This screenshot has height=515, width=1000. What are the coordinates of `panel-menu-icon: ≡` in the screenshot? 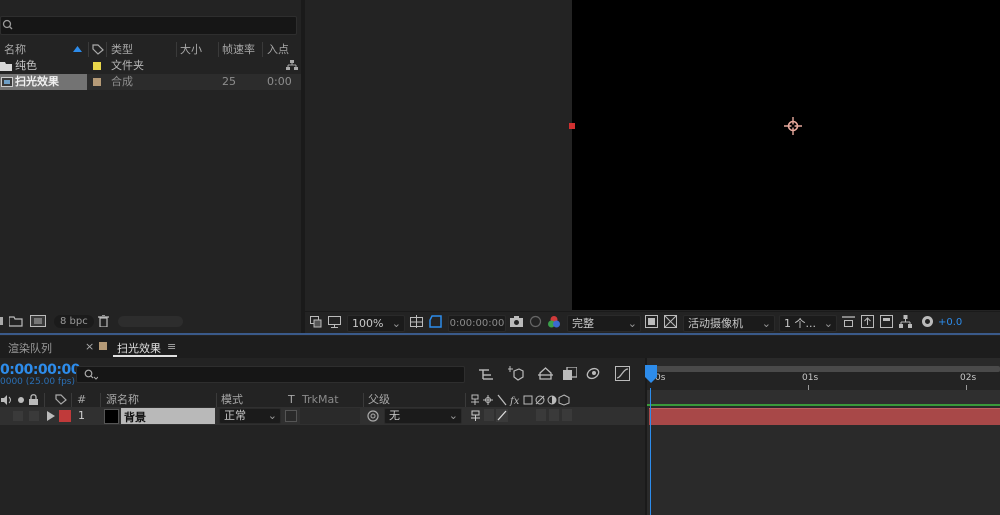 It's located at (171, 346).